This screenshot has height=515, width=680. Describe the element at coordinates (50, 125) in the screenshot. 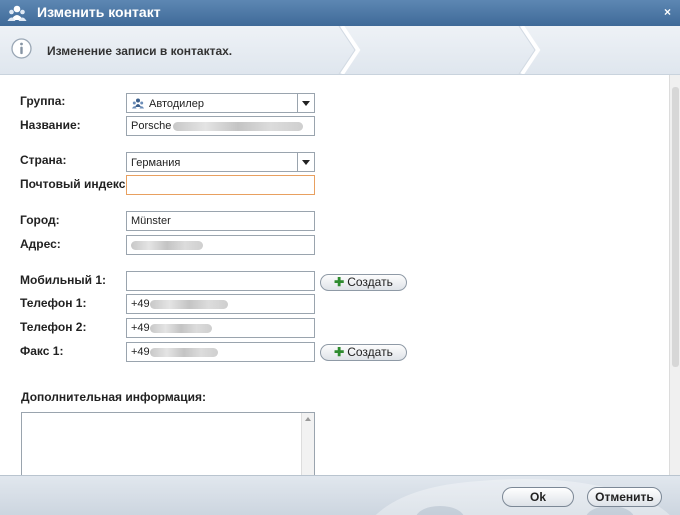

I see `name-label: Название:` at that location.